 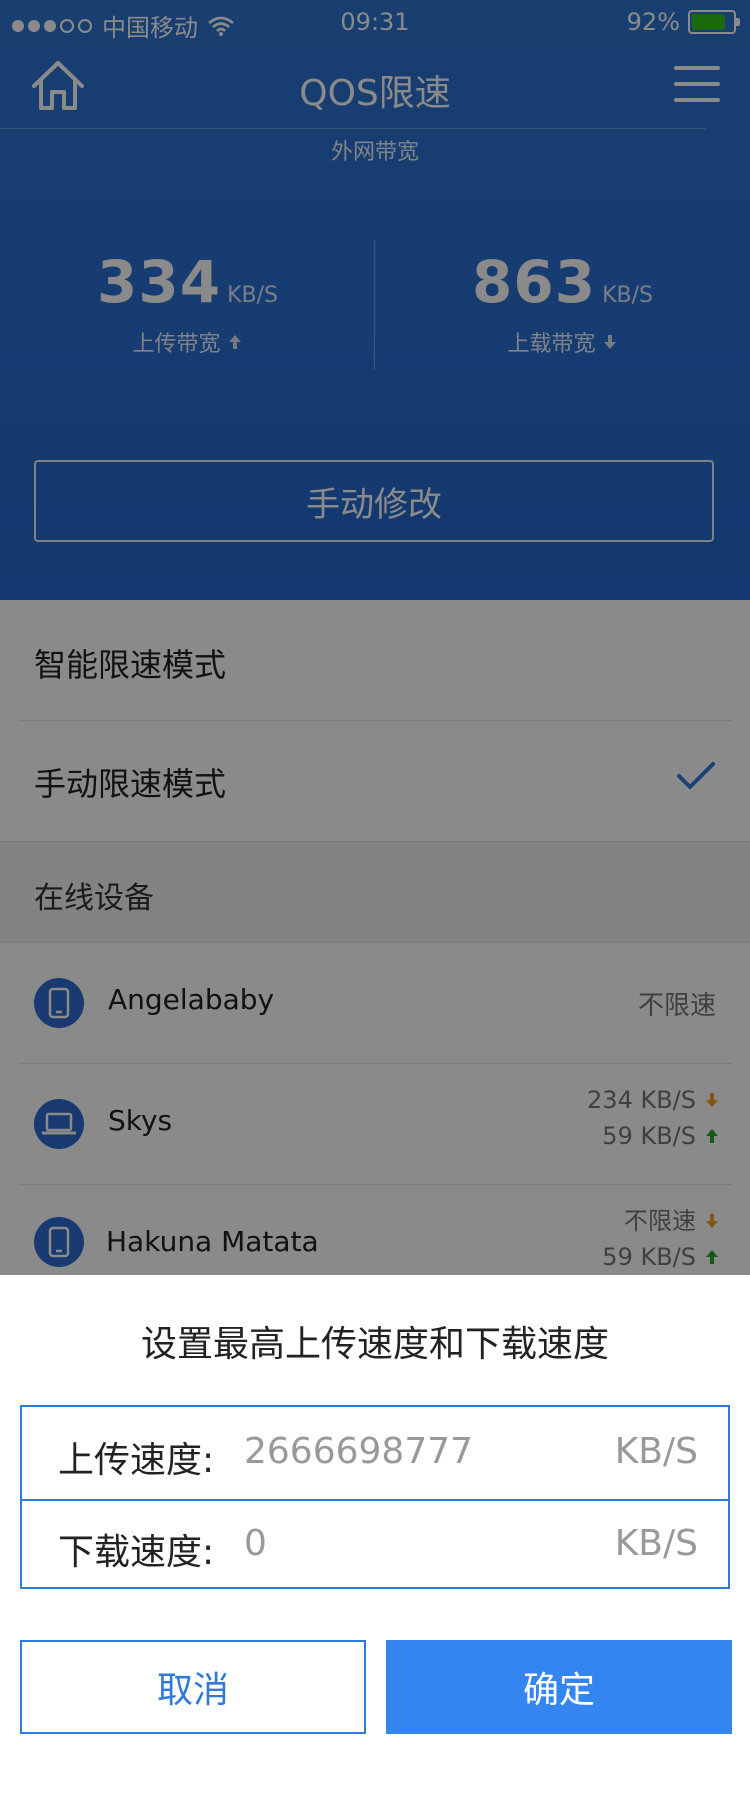 I want to click on upload-speed-input: 2666698777, so click(x=358, y=1451).